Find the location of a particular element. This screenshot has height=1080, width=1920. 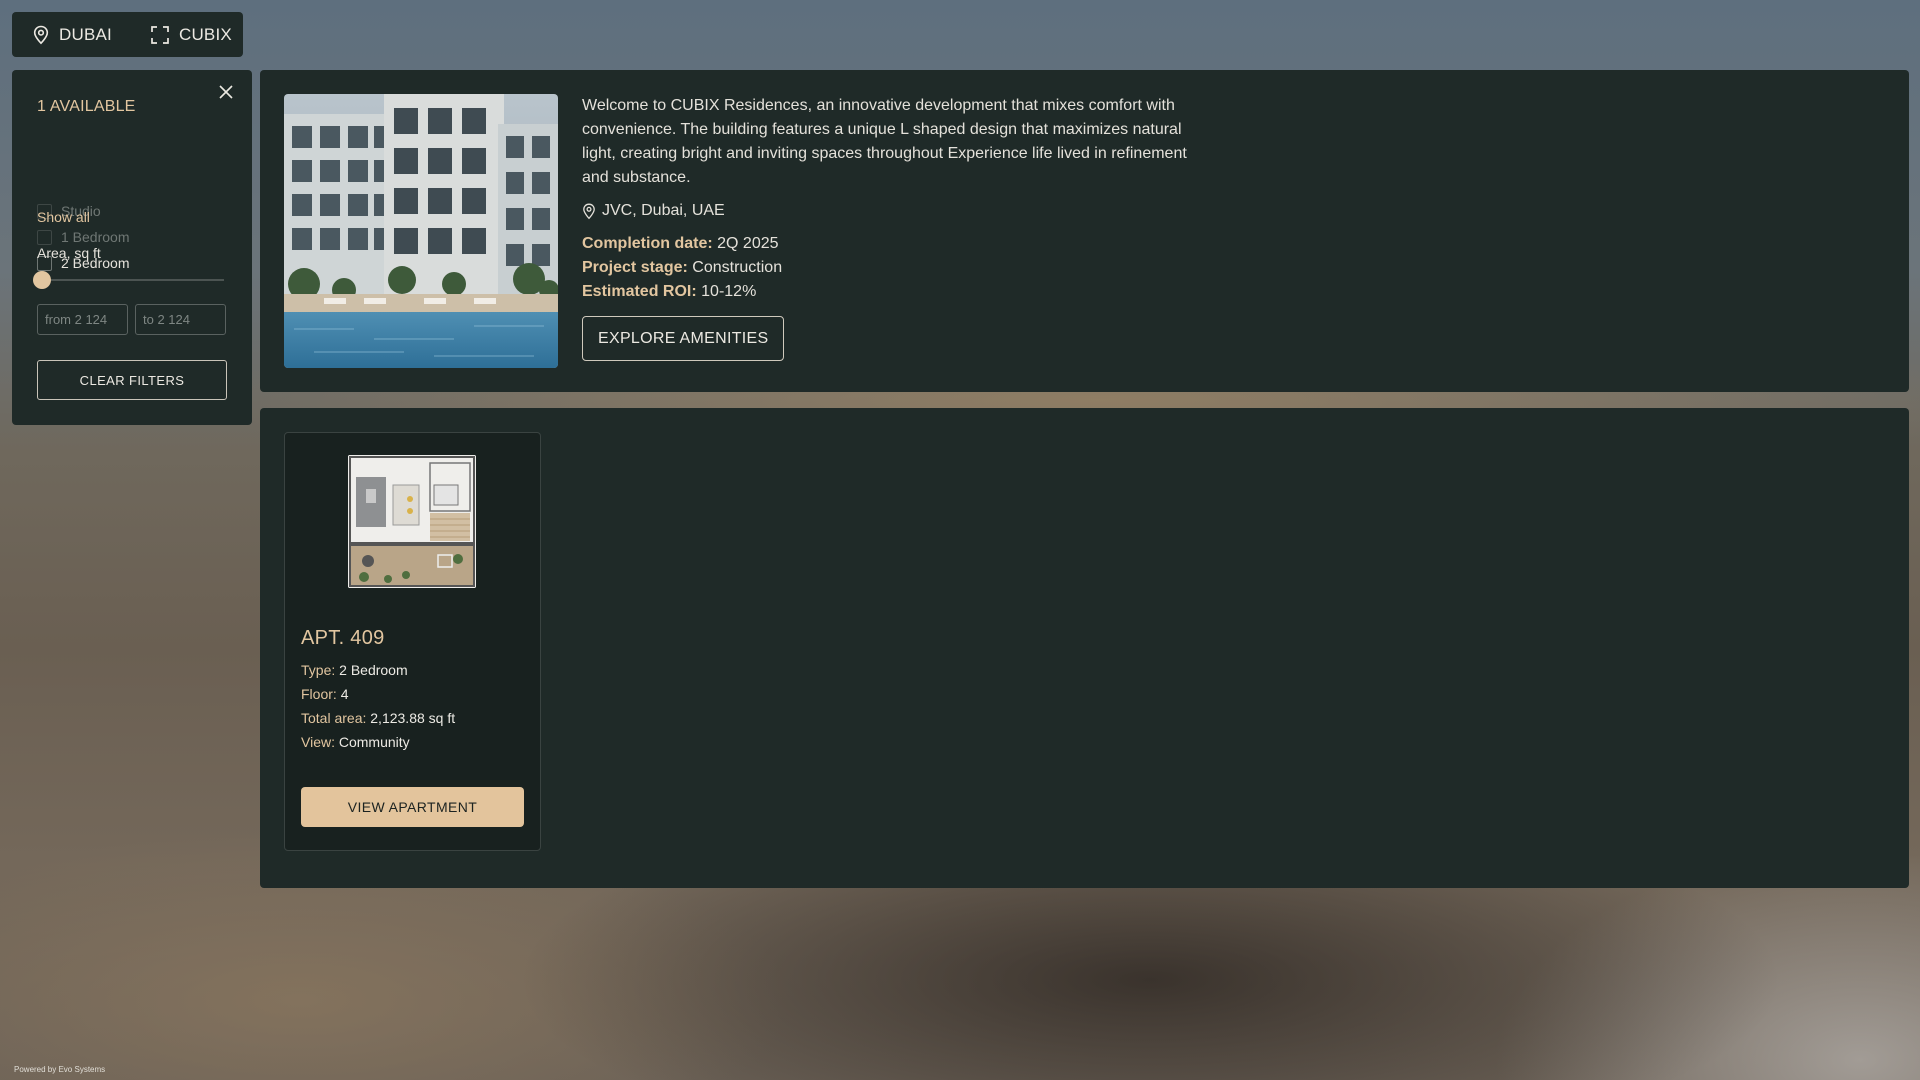

spec-value: 2,123.88 sq ft is located at coordinates (413, 718).